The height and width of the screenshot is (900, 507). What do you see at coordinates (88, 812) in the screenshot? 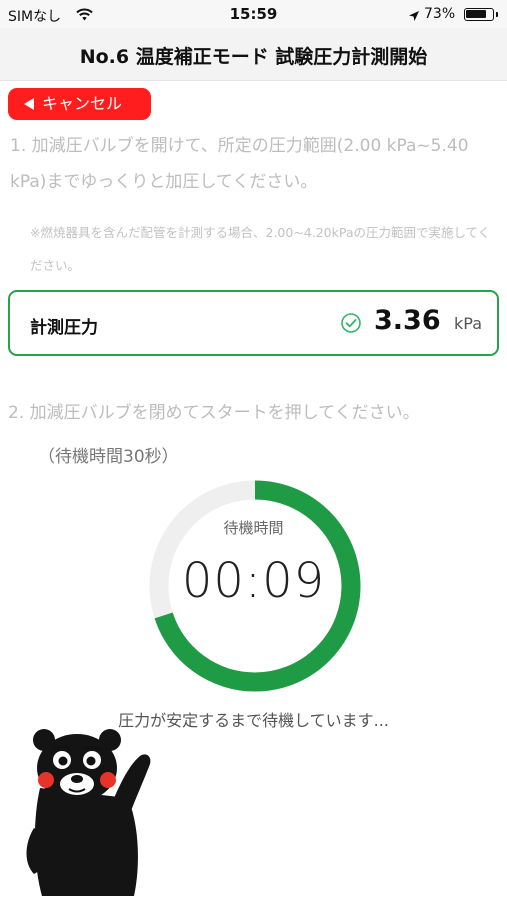
I see `bear-mascot-image` at bounding box center [88, 812].